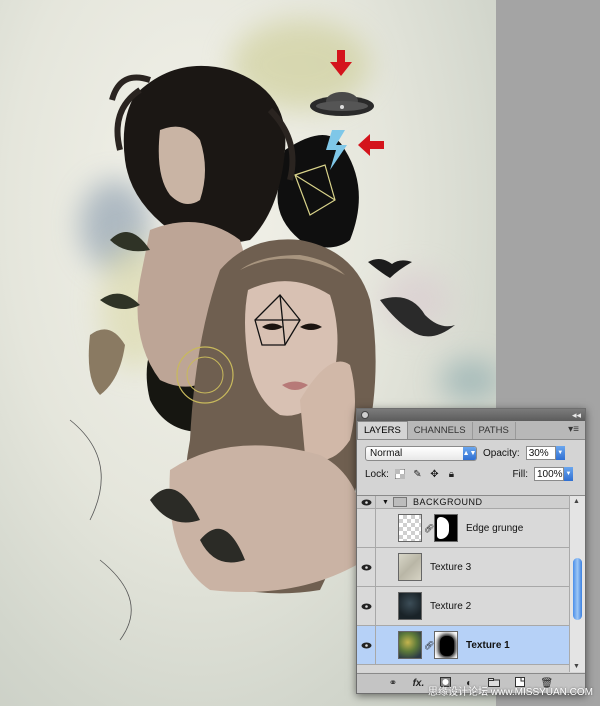 The width and height of the screenshot is (600, 706). What do you see at coordinates (377, 474) in the screenshot?
I see `lock-label: Lock:` at bounding box center [377, 474].